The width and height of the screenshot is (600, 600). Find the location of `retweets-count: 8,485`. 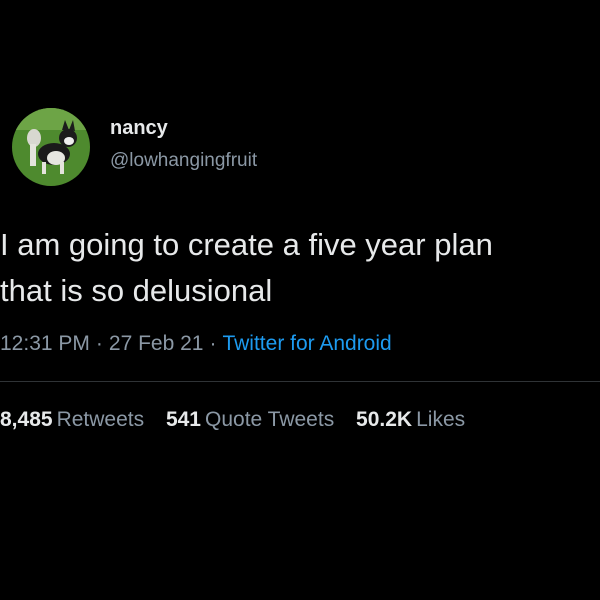

retweets-count: 8,485 is located at coordinates (26, 419).